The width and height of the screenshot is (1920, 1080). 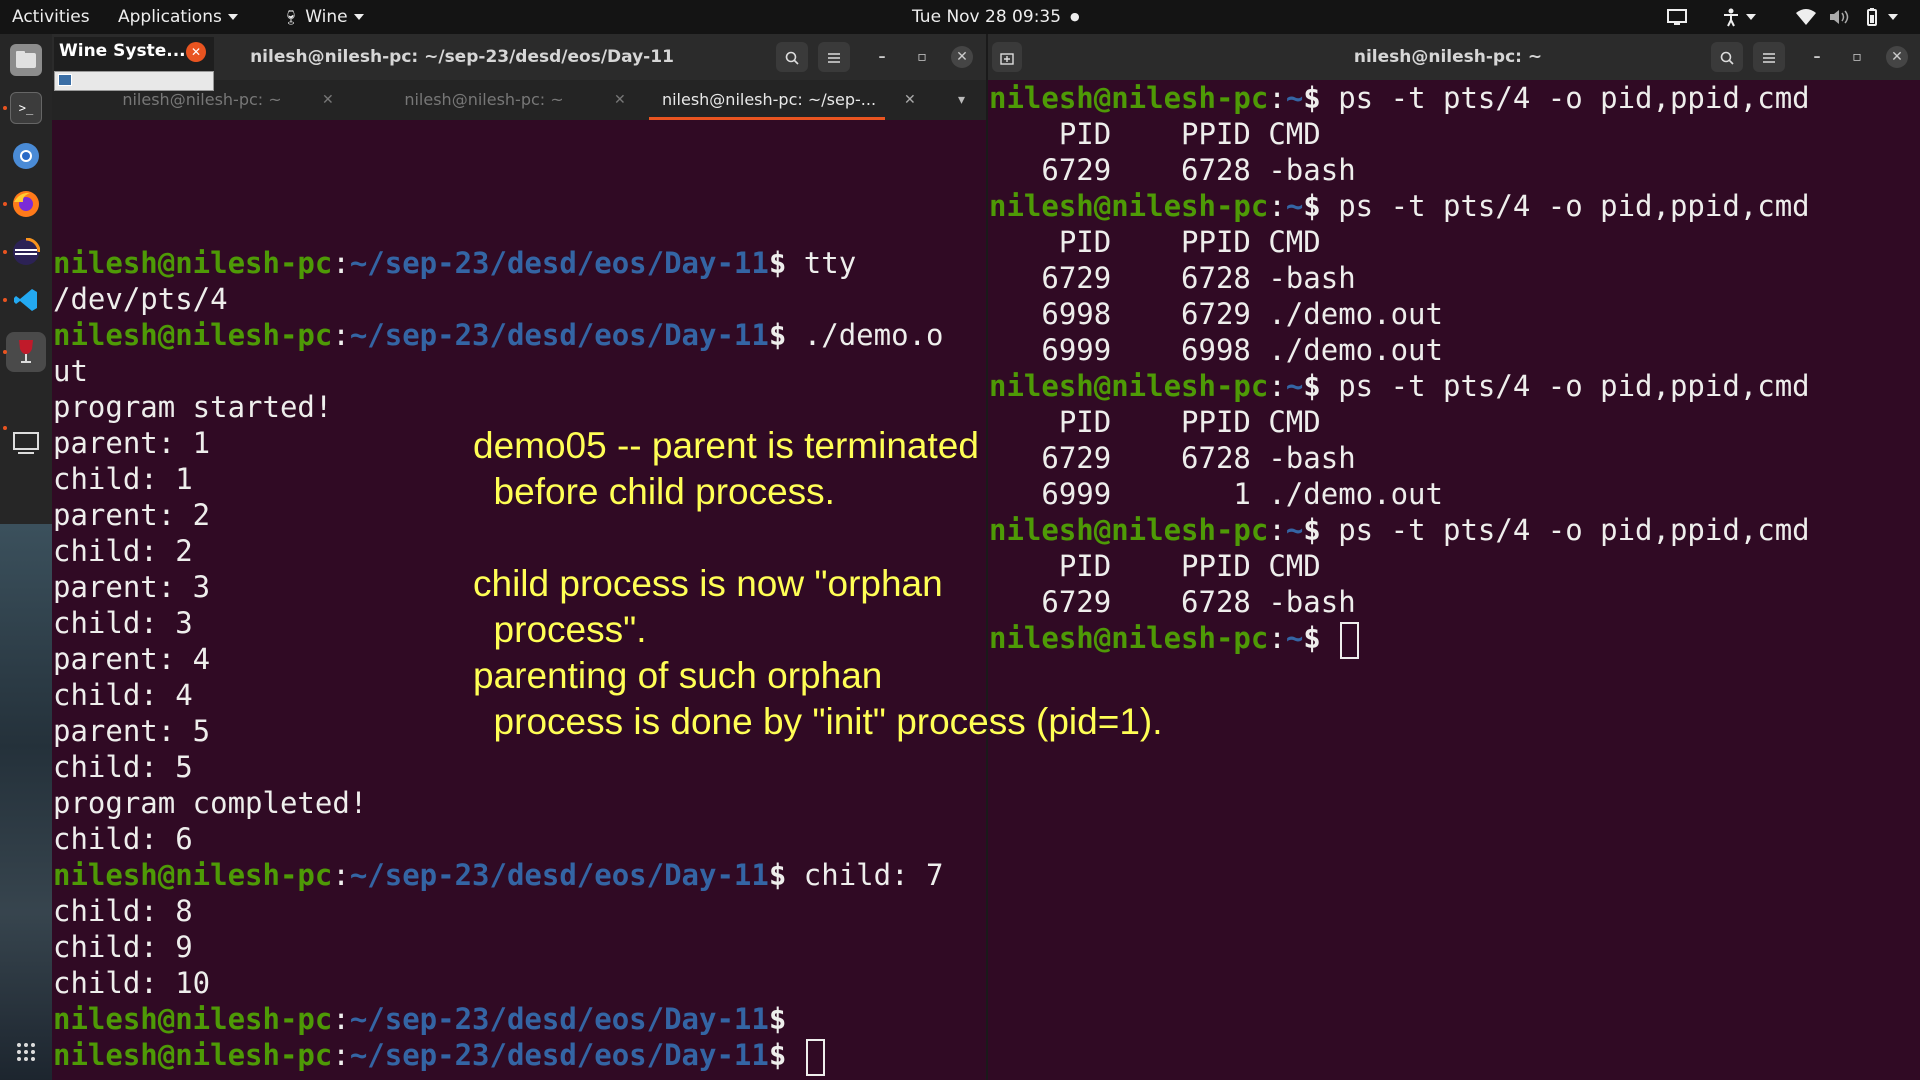 What do you see at coordinates (654, 491) in the screenshot?
I see `annotation-line-2: before child process.` at bounding box center [654, 491].